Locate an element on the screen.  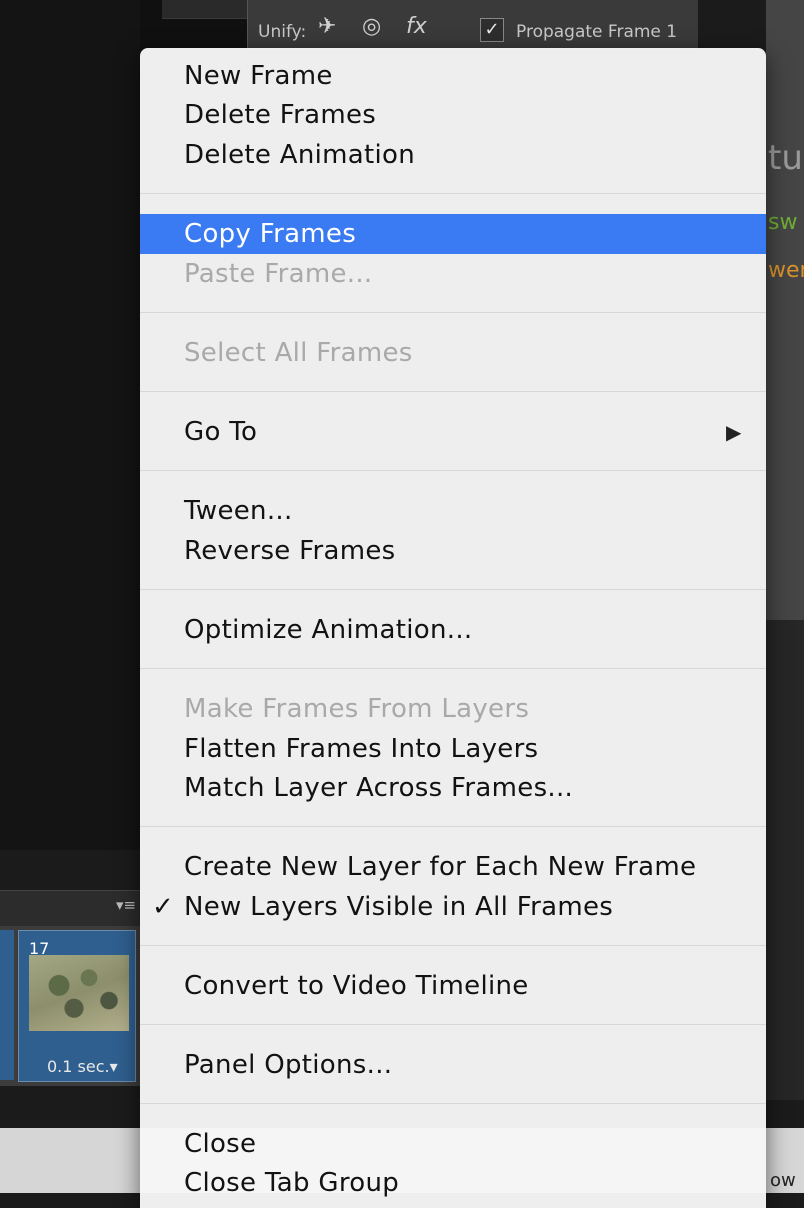
frame-delay-dropdown: 0.1 sec.▾ is located at coordinates (82, 1066).